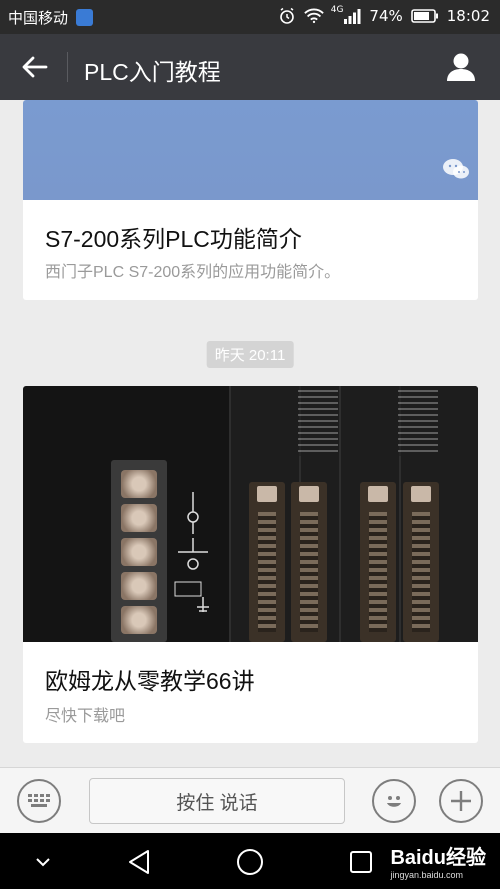 The image size is (500, 889). What do you see at coordinates (67, 67) in the screenshot?
I see `title-divider` at bounding box center [67, 67].